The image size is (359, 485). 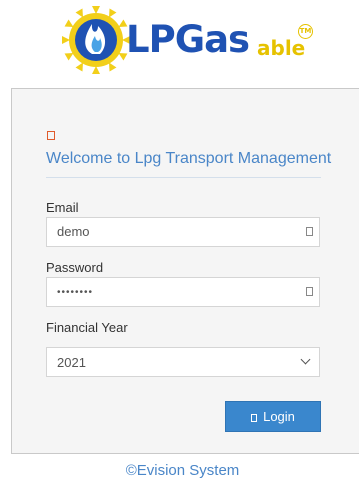 What do you see at coordinates (309, 231) in the screenshot?
I see `user-icon` at bounding box center [309, 231].